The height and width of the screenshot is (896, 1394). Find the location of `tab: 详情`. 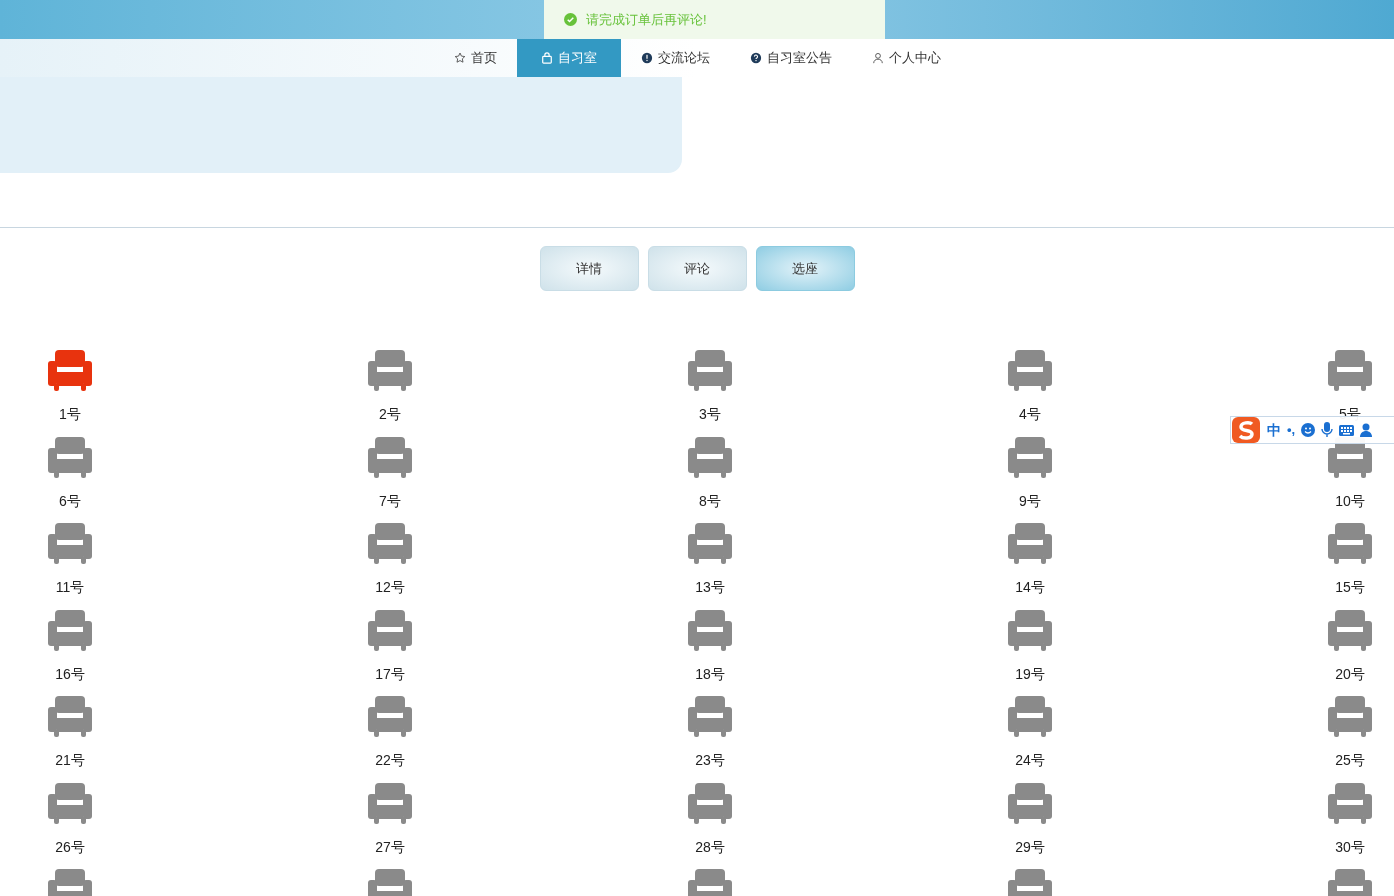

tab: 详情 is located at coordinates (589, 268).